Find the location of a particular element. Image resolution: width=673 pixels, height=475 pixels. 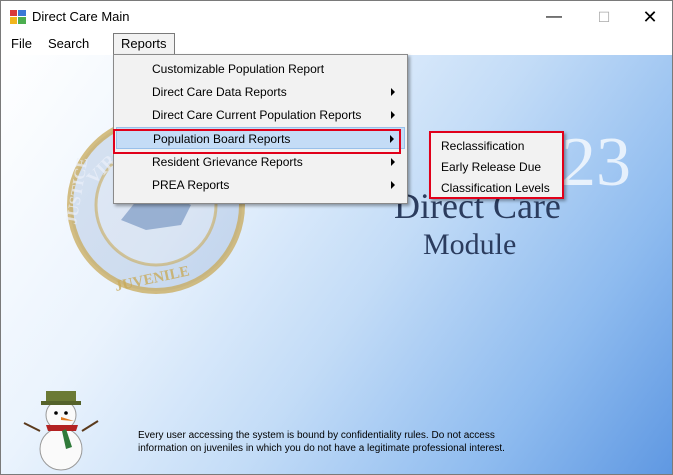

menu-reports: Reports is located at coordinates (144, 44).